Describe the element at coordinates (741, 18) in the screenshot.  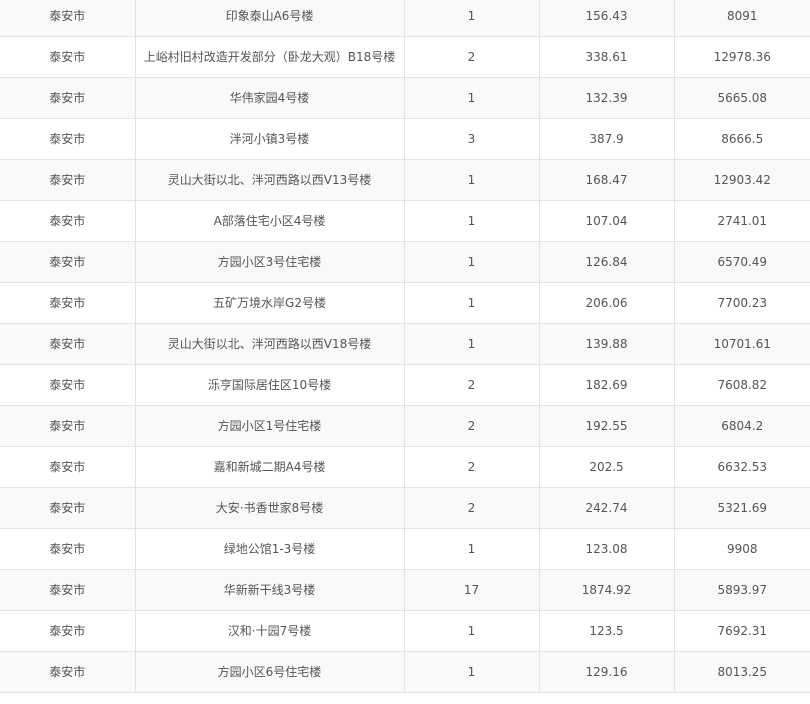
I see `price-cell: 8091` at that location.